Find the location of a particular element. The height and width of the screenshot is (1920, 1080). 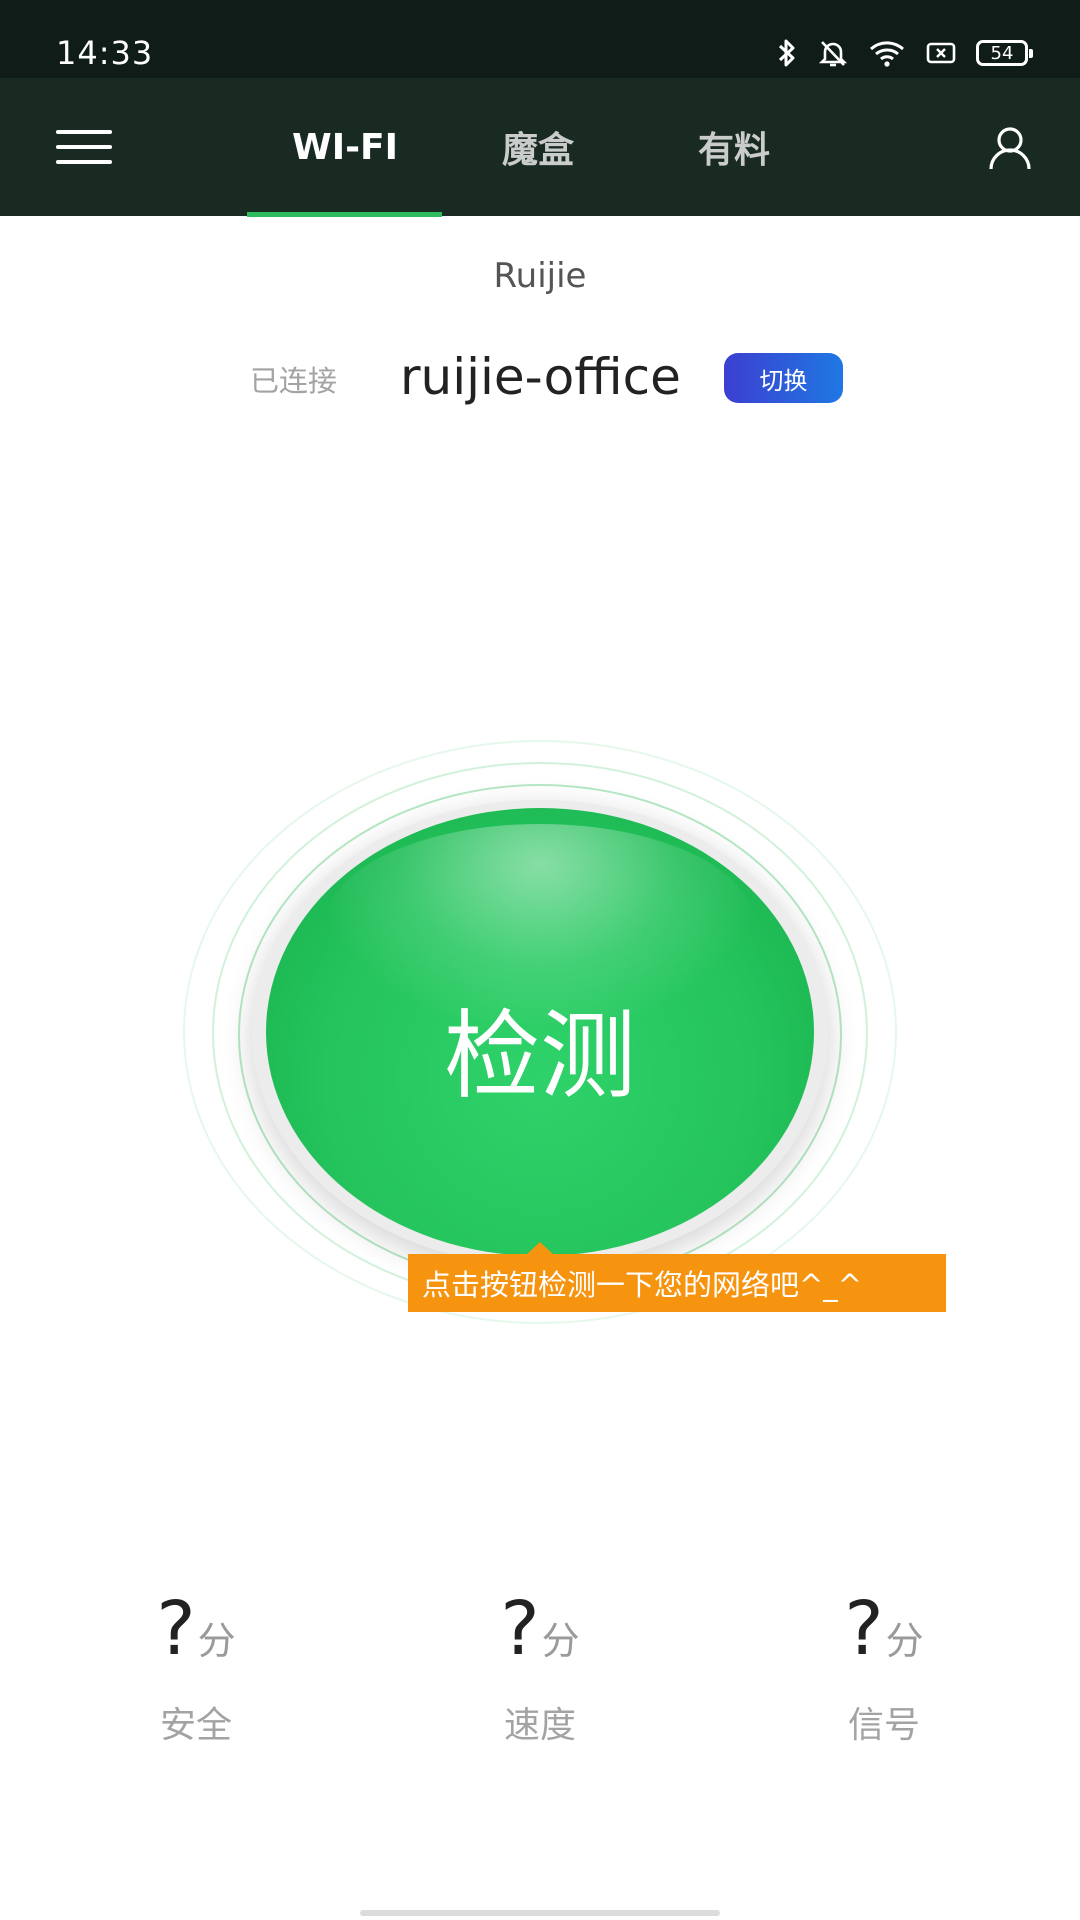

tab-label: 有料 is located at coordinates (733, 150).